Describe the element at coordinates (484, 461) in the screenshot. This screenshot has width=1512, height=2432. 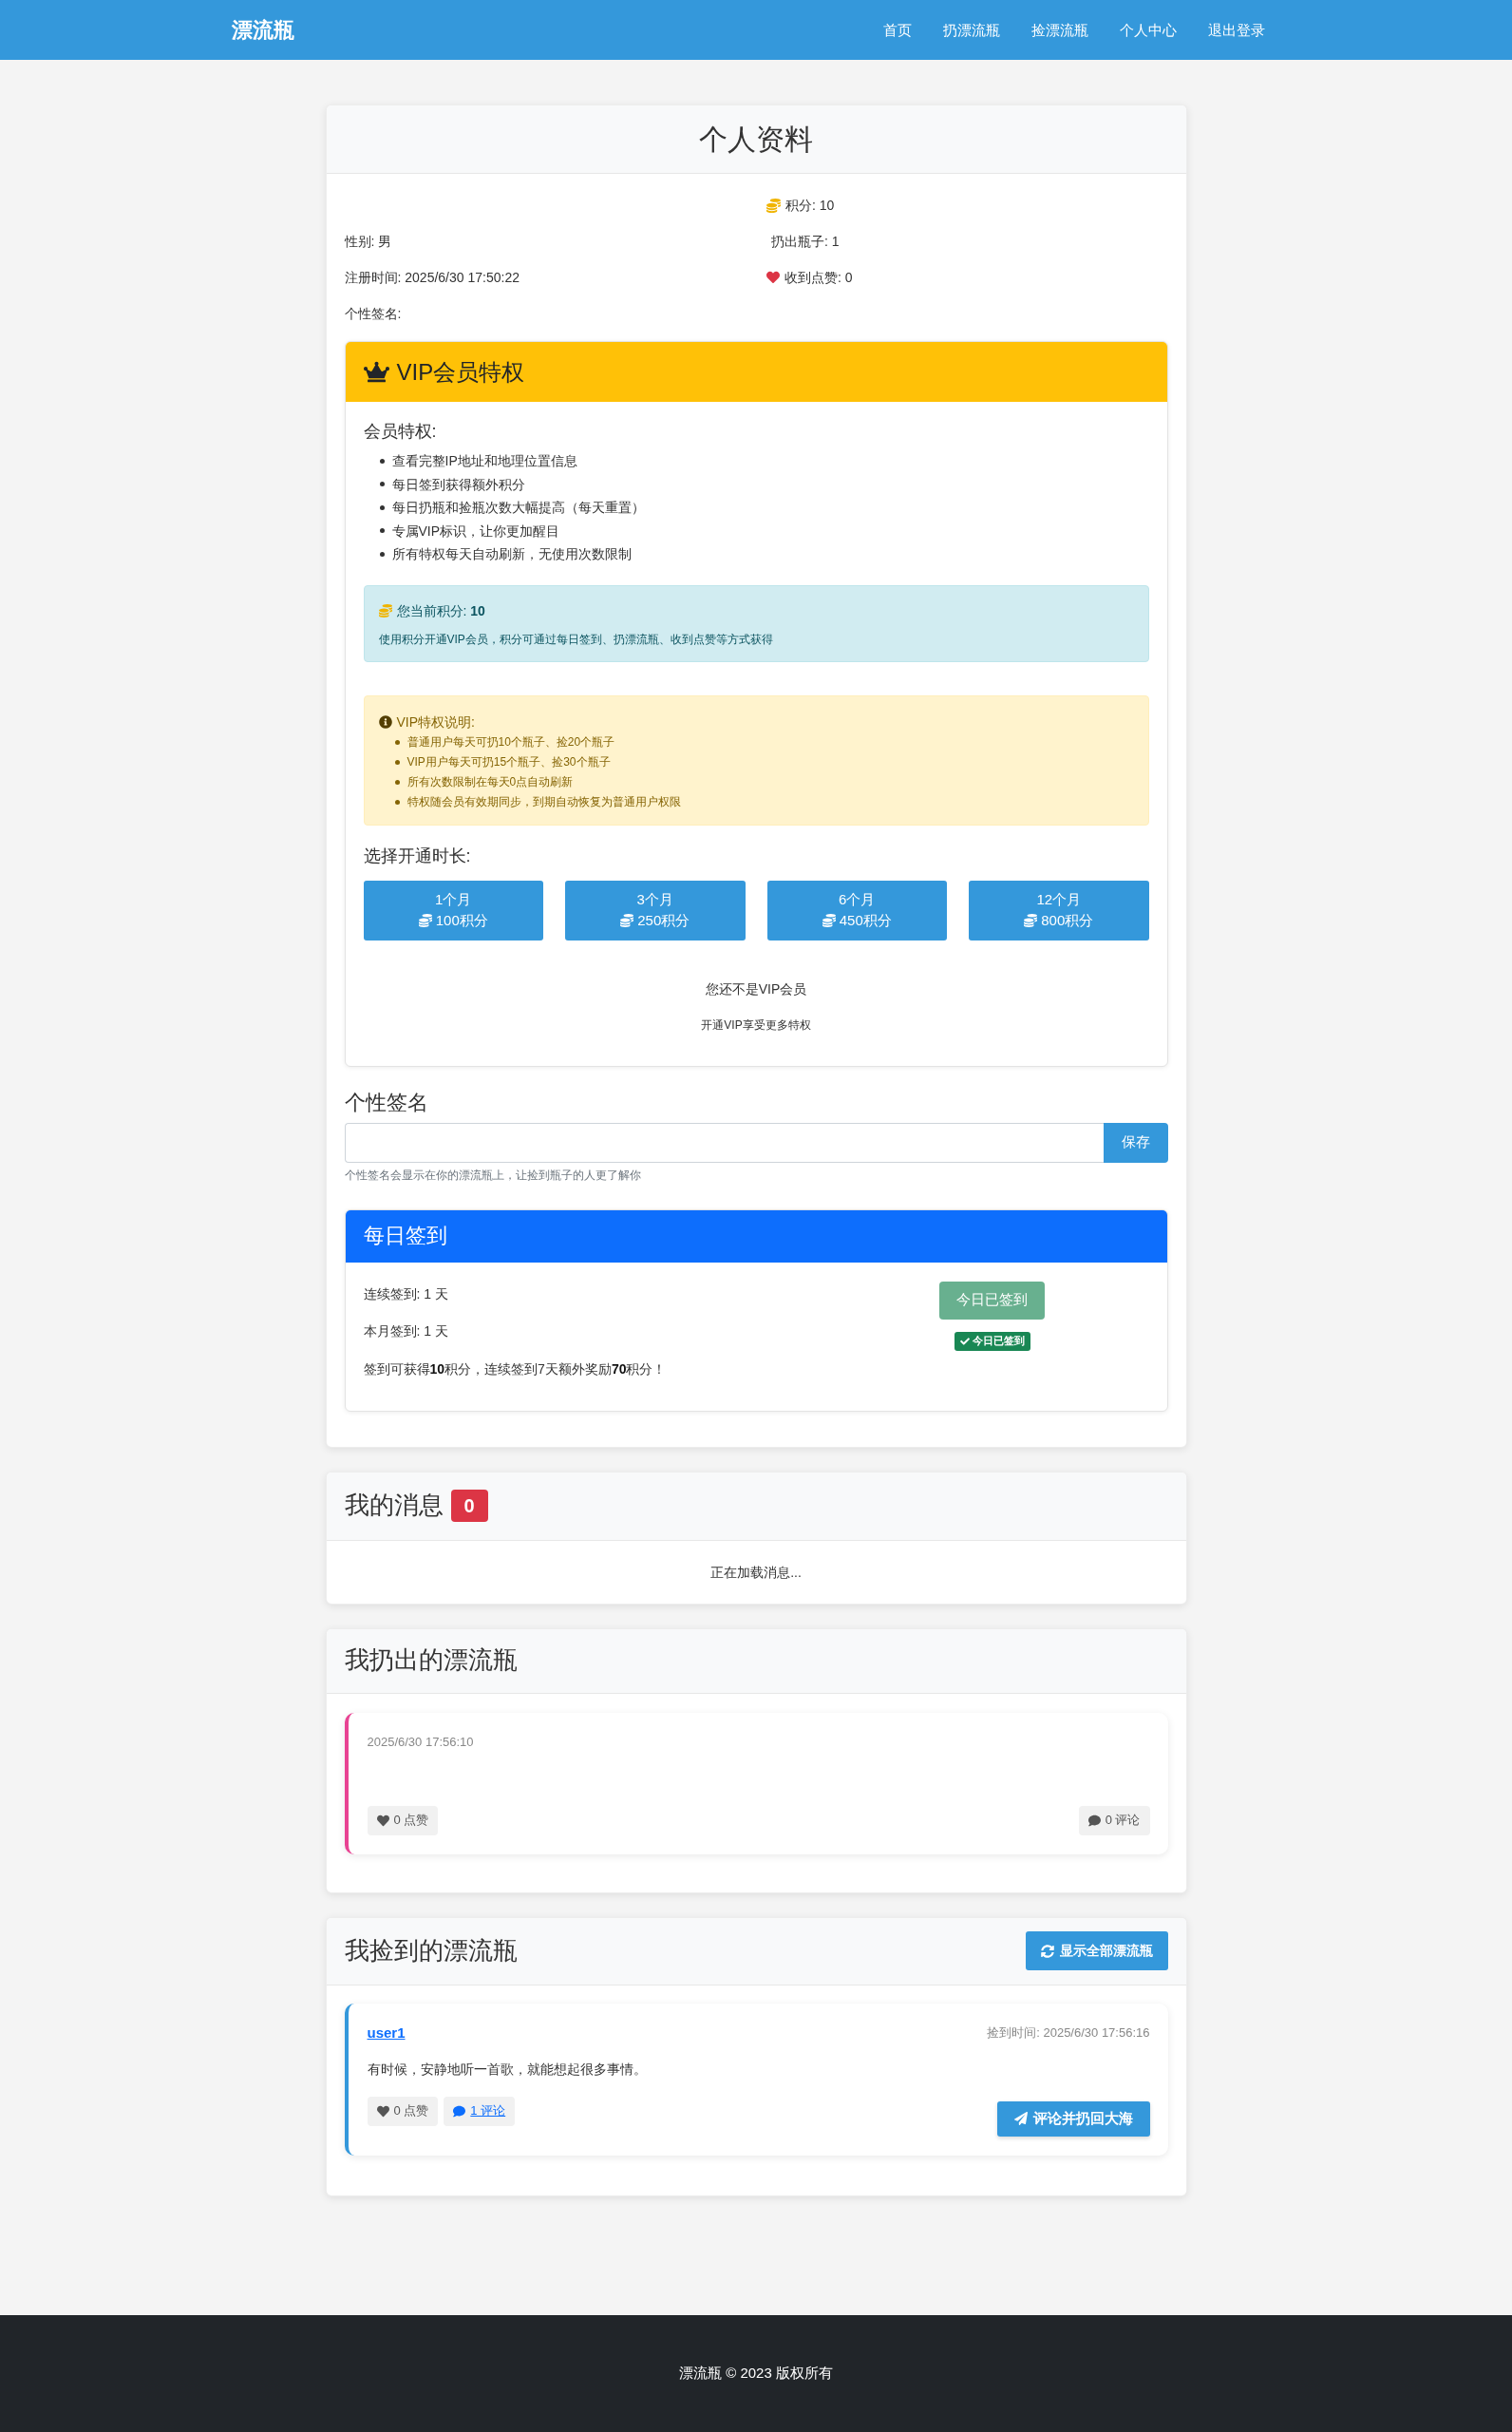
I see `benefit-item: 查看完整IP地址和地理位置信息` at that location.